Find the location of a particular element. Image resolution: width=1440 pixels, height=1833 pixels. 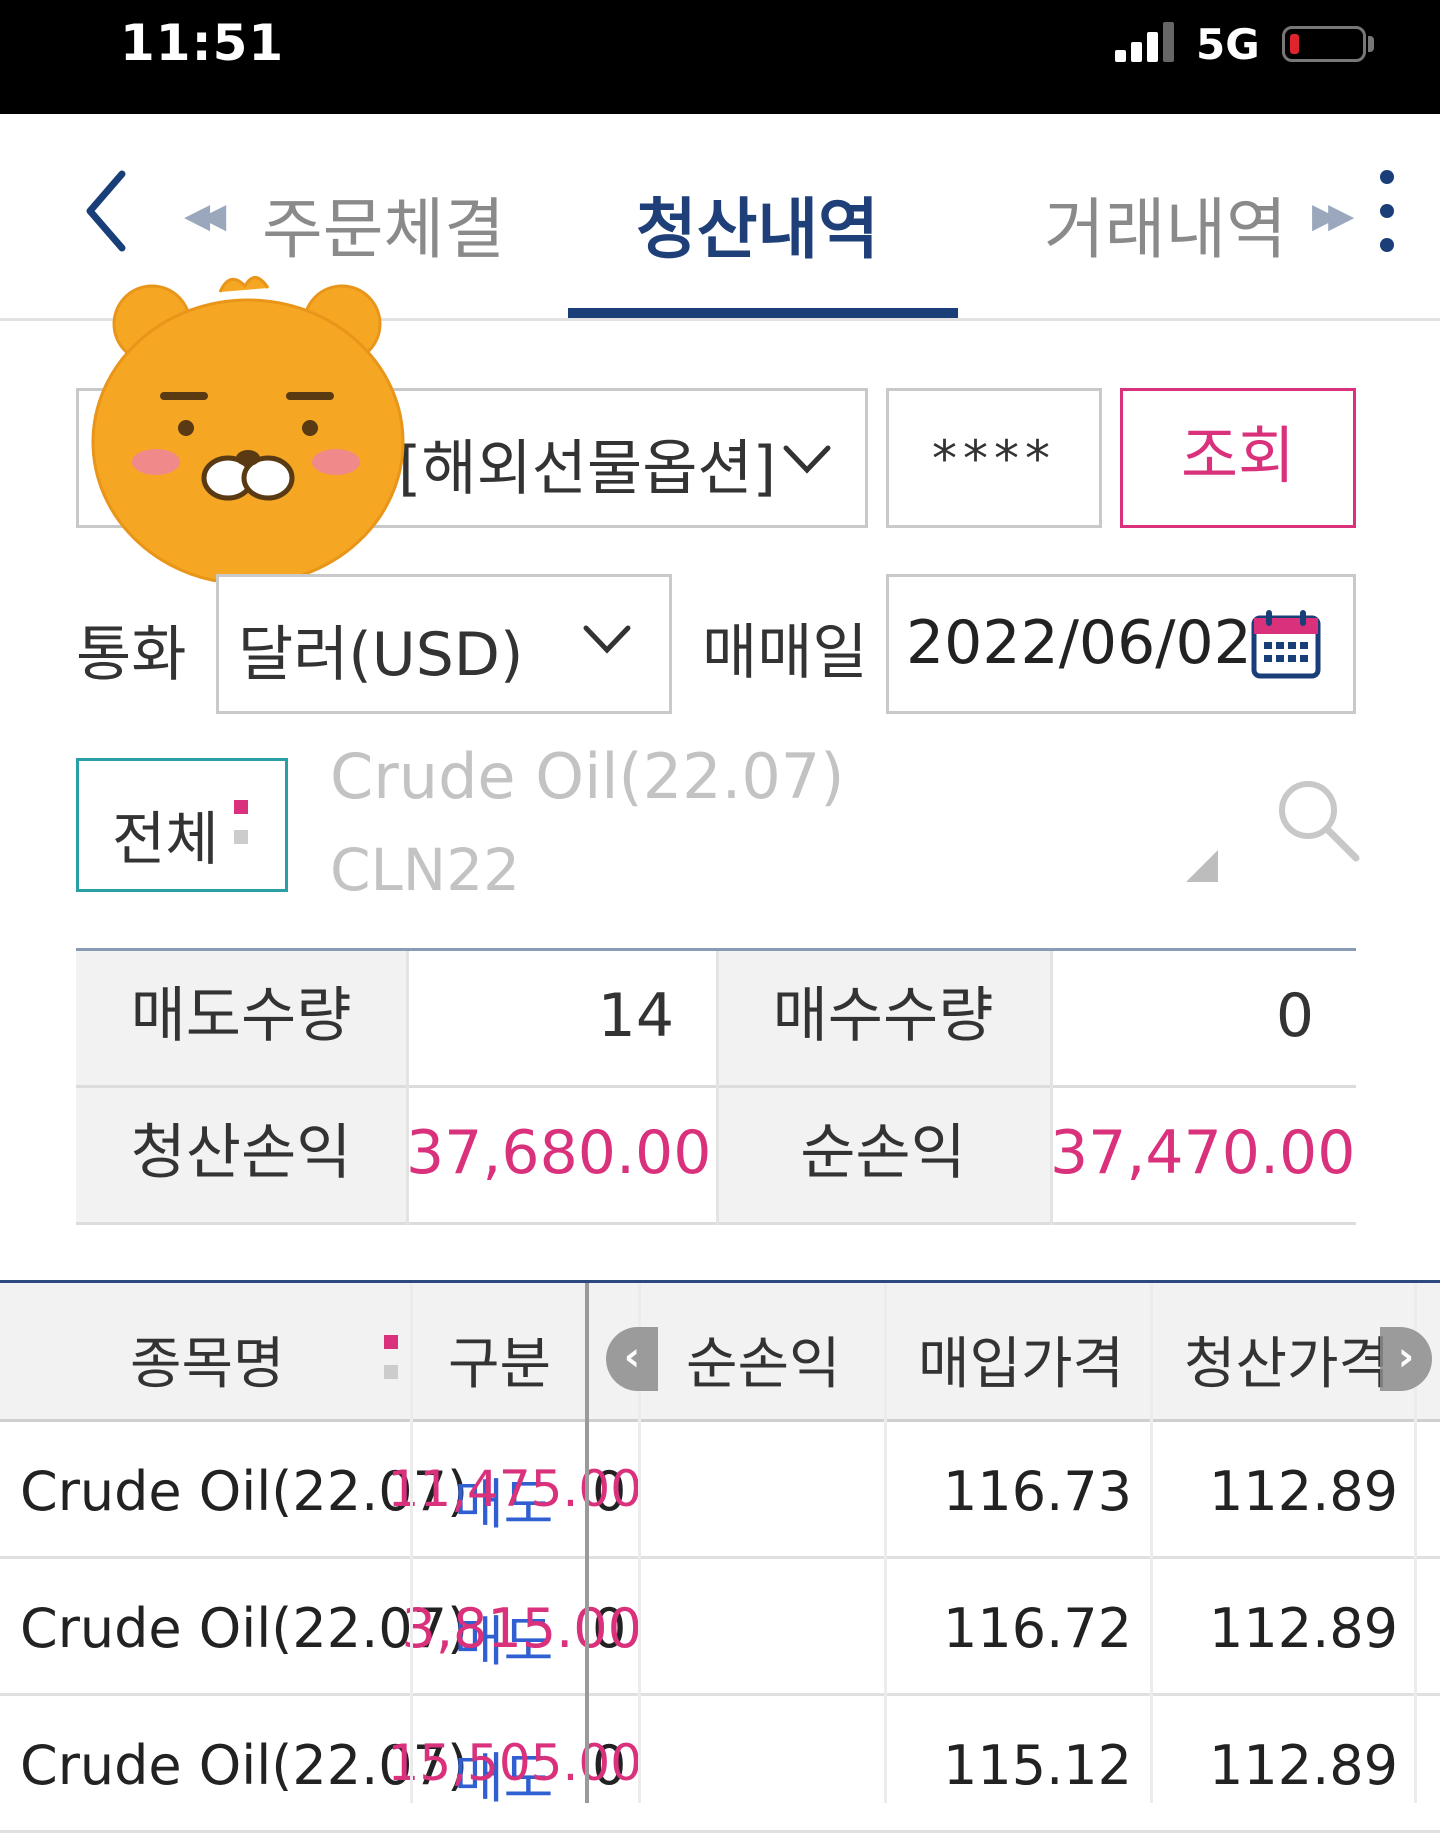

scope-all-label: 전체 is located at coordinates (165, 839).